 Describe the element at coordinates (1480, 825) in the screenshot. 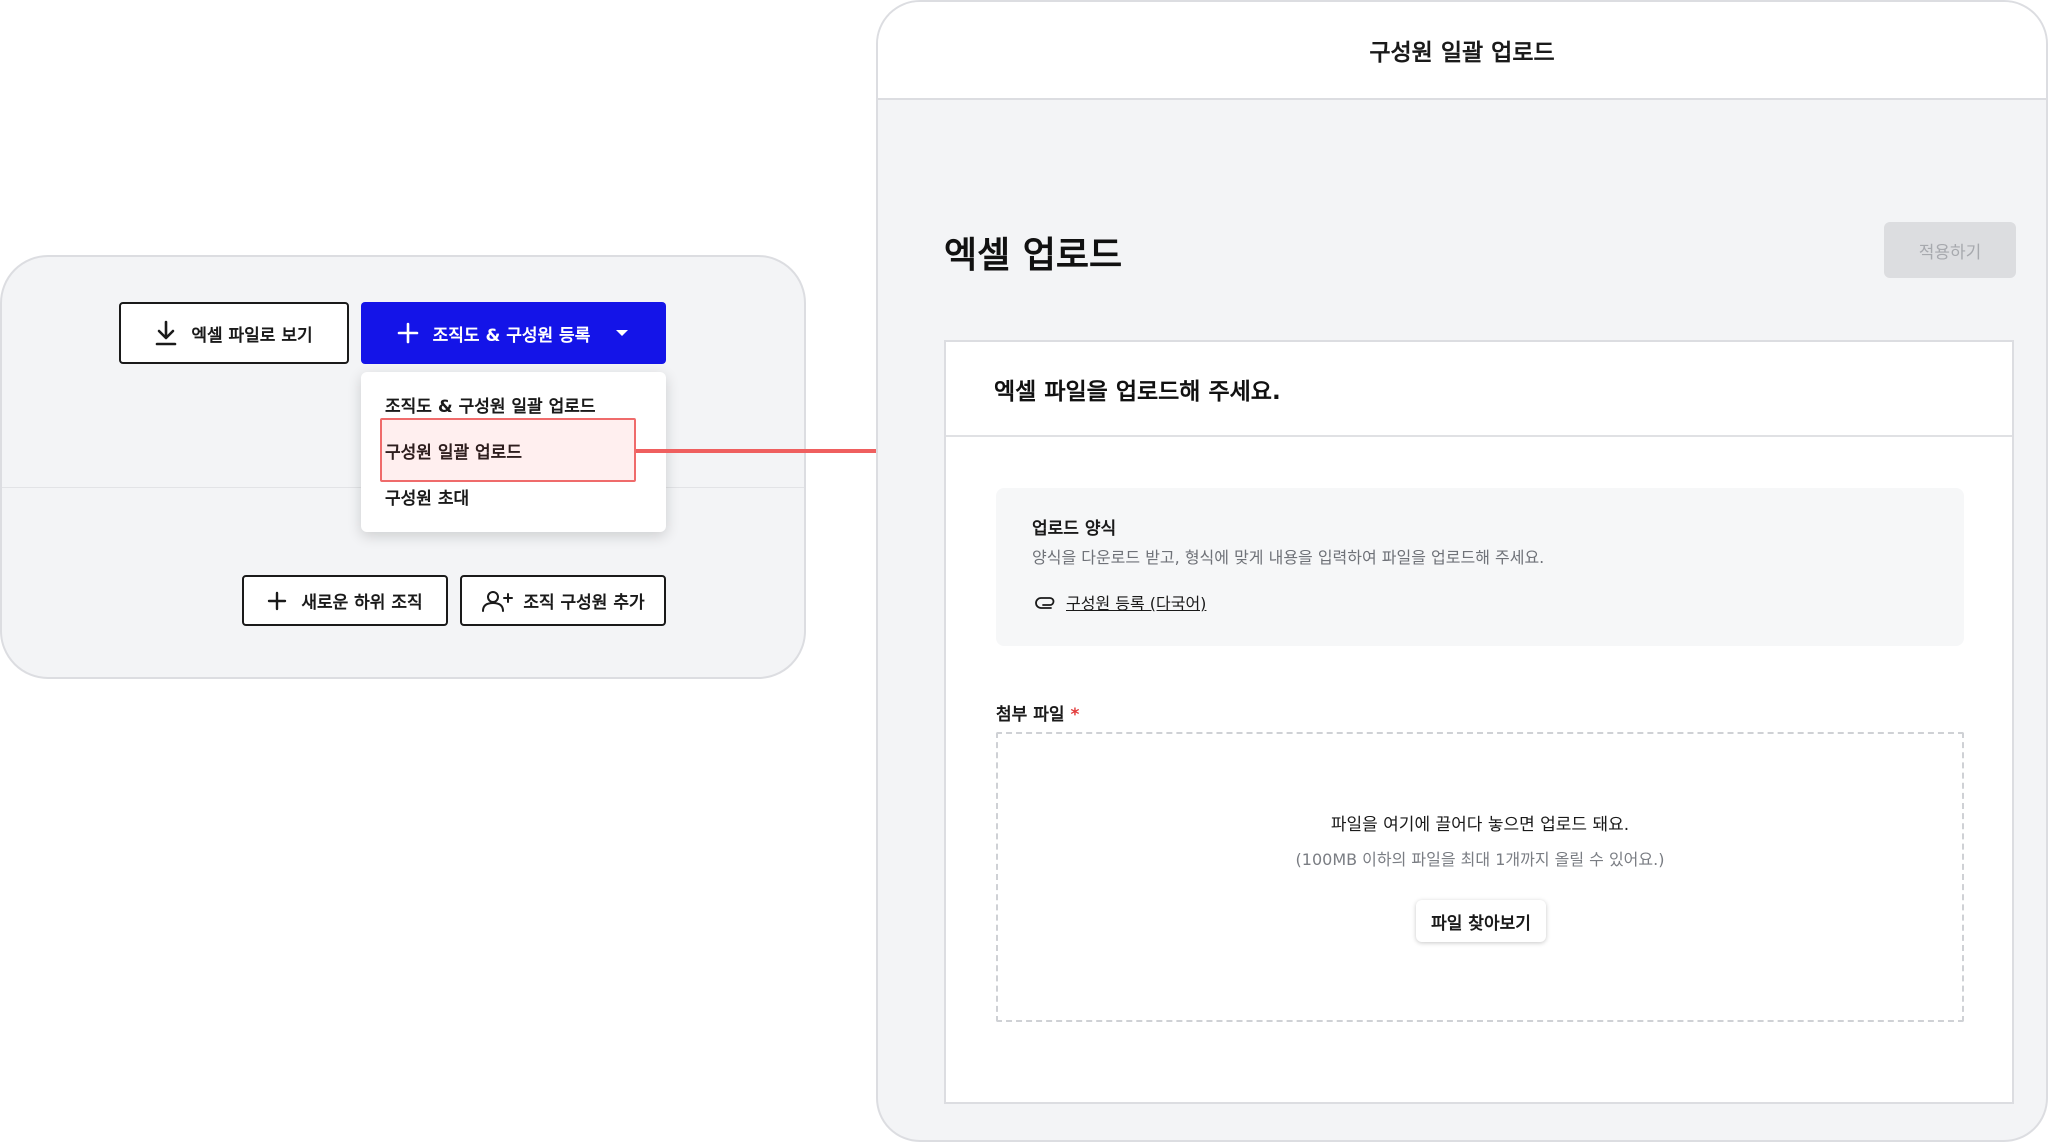

I see `dropzone-instruction: 파일을 여기에 끌어다 놓으면 업로드 돼요.` at that location.